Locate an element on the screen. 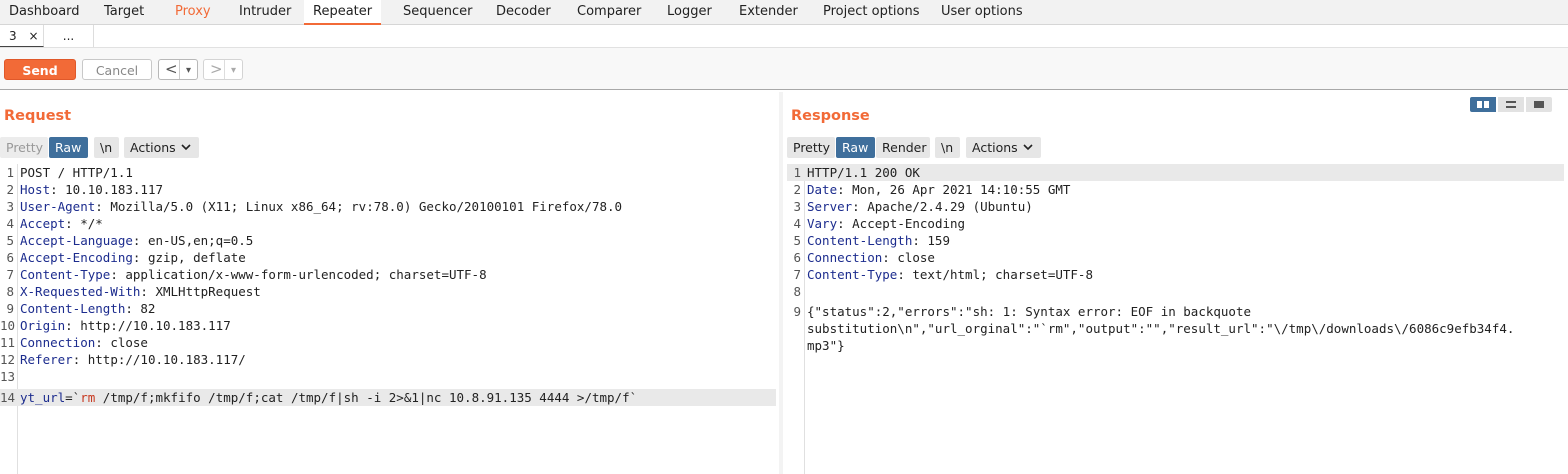  line-text: Content-Length: 82 is located at coordinates (87, 308).